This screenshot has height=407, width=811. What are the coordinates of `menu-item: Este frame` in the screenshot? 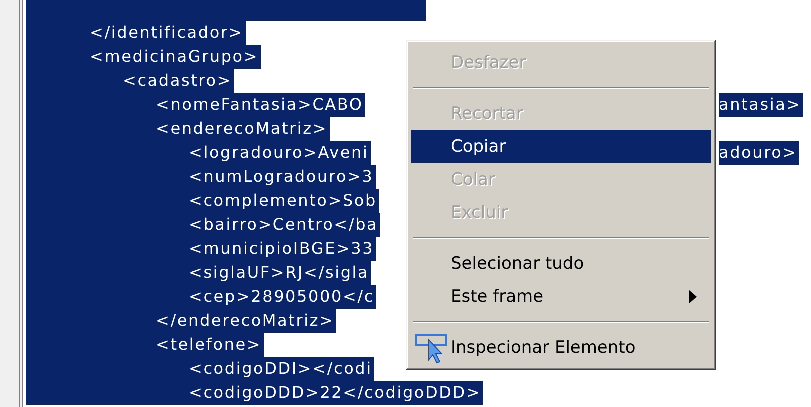 It's located at (561, 296).